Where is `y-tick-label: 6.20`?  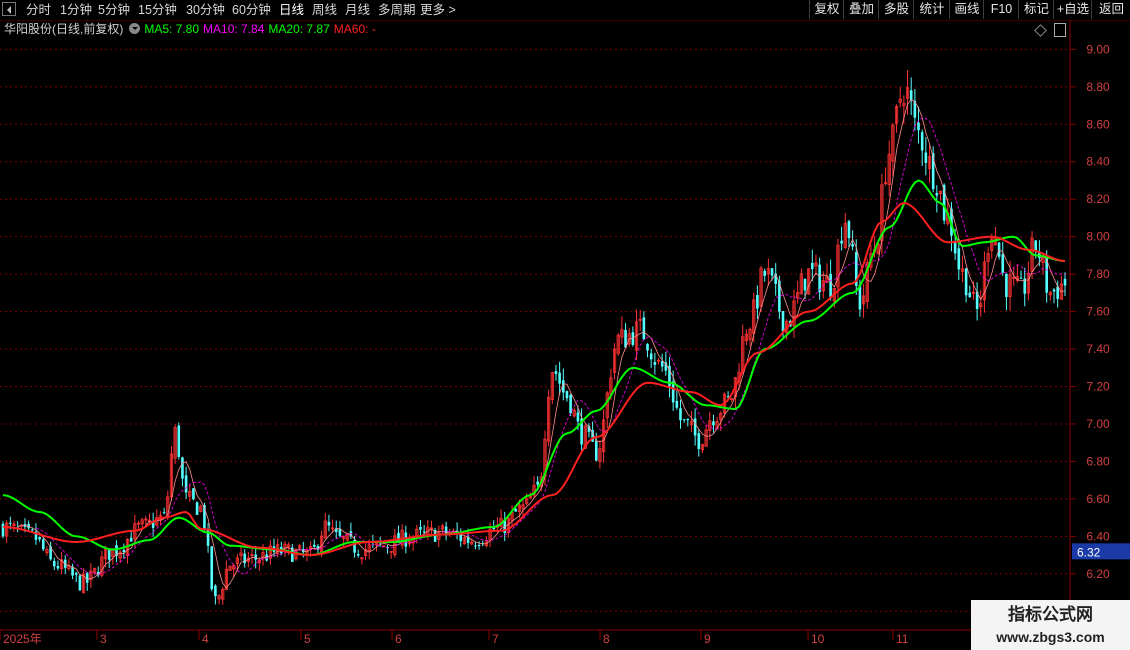 y-tick-label: 6.20 is located at coordinates (1098, 574).